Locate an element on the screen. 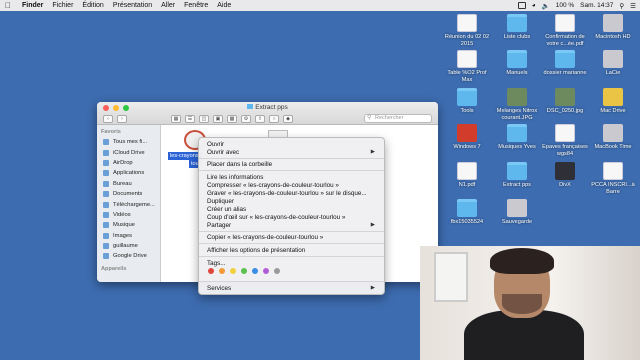 The image size is (640, 360). sidebar-item: guillaume is located at coordinates (128, 246).